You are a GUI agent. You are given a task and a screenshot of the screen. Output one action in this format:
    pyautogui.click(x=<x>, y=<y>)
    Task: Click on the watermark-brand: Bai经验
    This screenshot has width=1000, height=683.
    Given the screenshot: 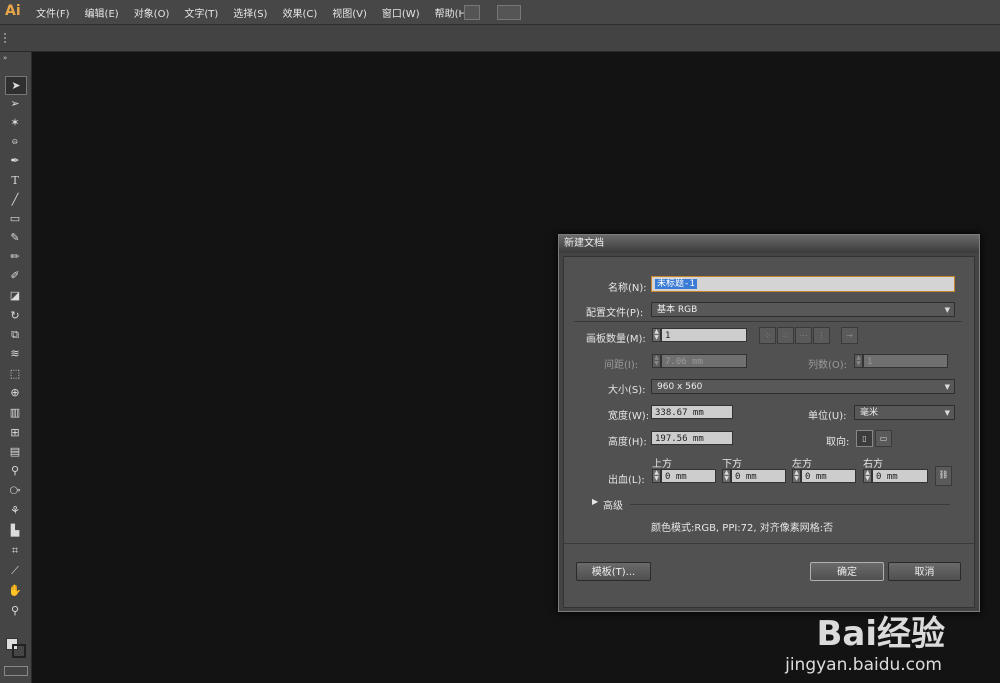 What is the action you would take?
    pyautogui.click(x=880, y=634)
    